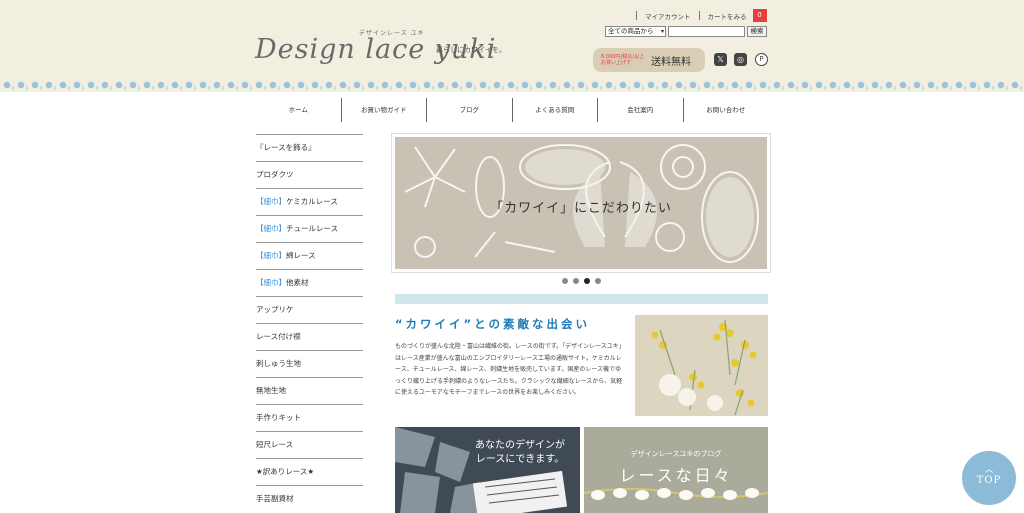  I want to click on pinterest-icon: P, so click(761, 59).